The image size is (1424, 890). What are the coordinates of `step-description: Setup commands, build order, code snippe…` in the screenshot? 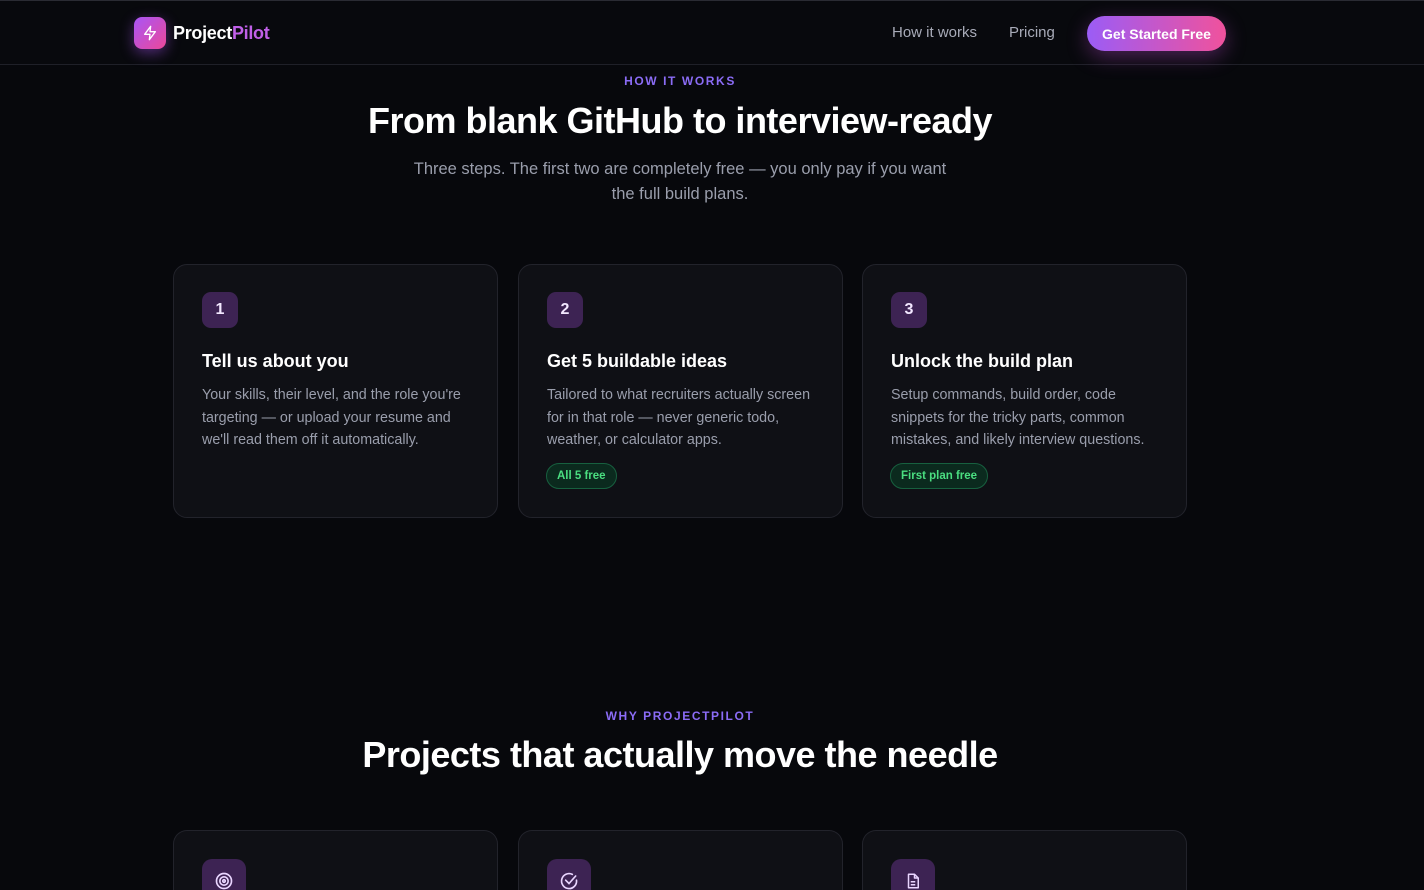 It's located at (1018, 417).